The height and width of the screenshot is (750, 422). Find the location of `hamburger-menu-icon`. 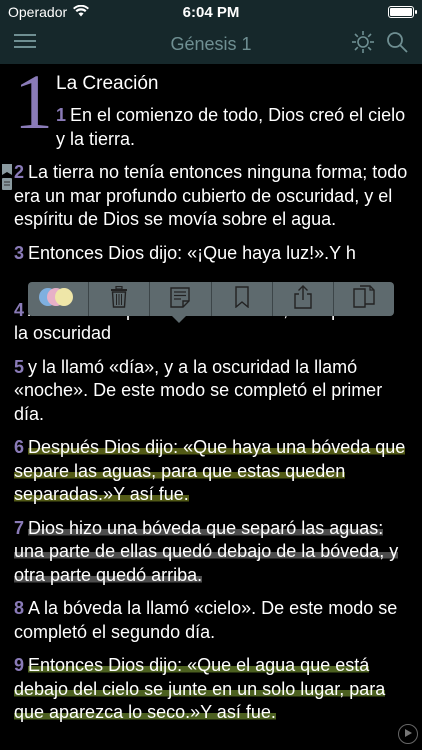

hamburger-menu-icon is located at coordinates (25, 43).